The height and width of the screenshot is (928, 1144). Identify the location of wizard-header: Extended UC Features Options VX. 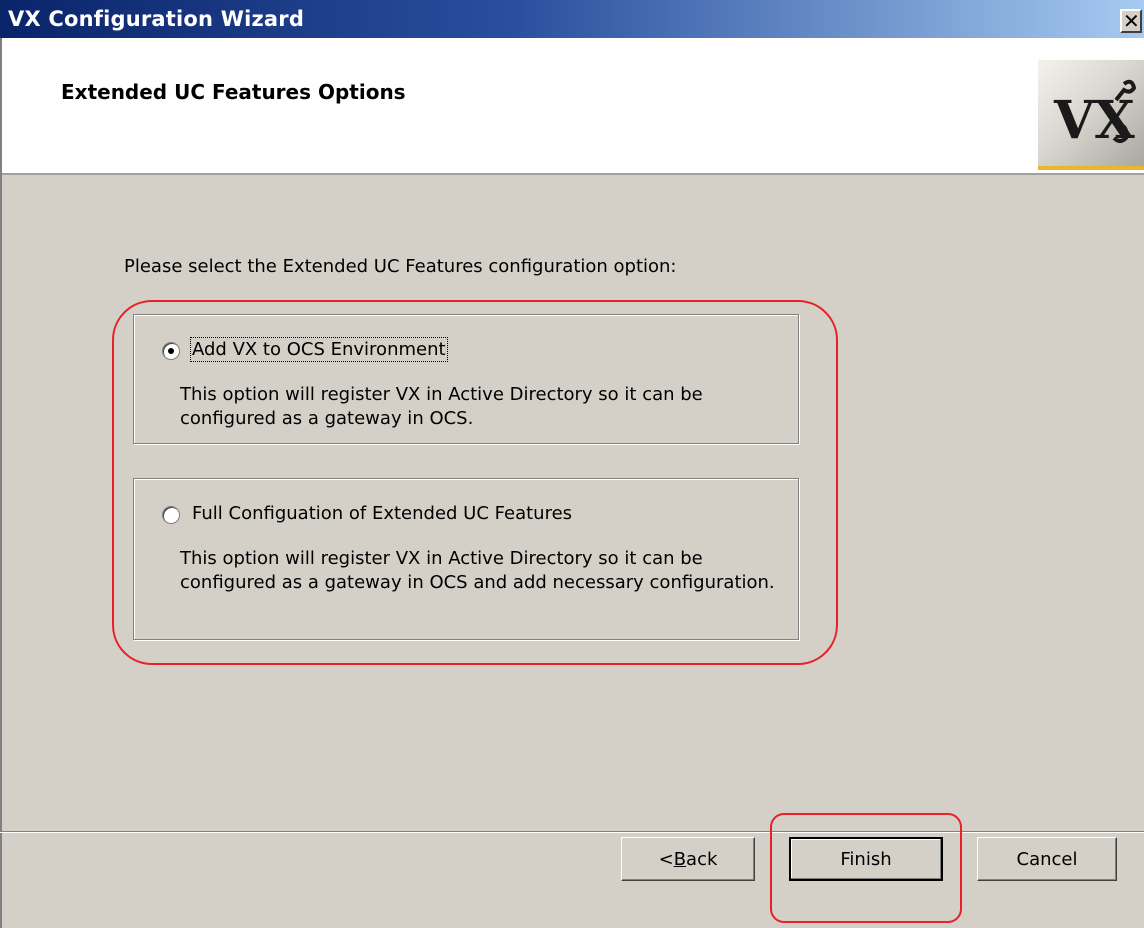
(572, 106).